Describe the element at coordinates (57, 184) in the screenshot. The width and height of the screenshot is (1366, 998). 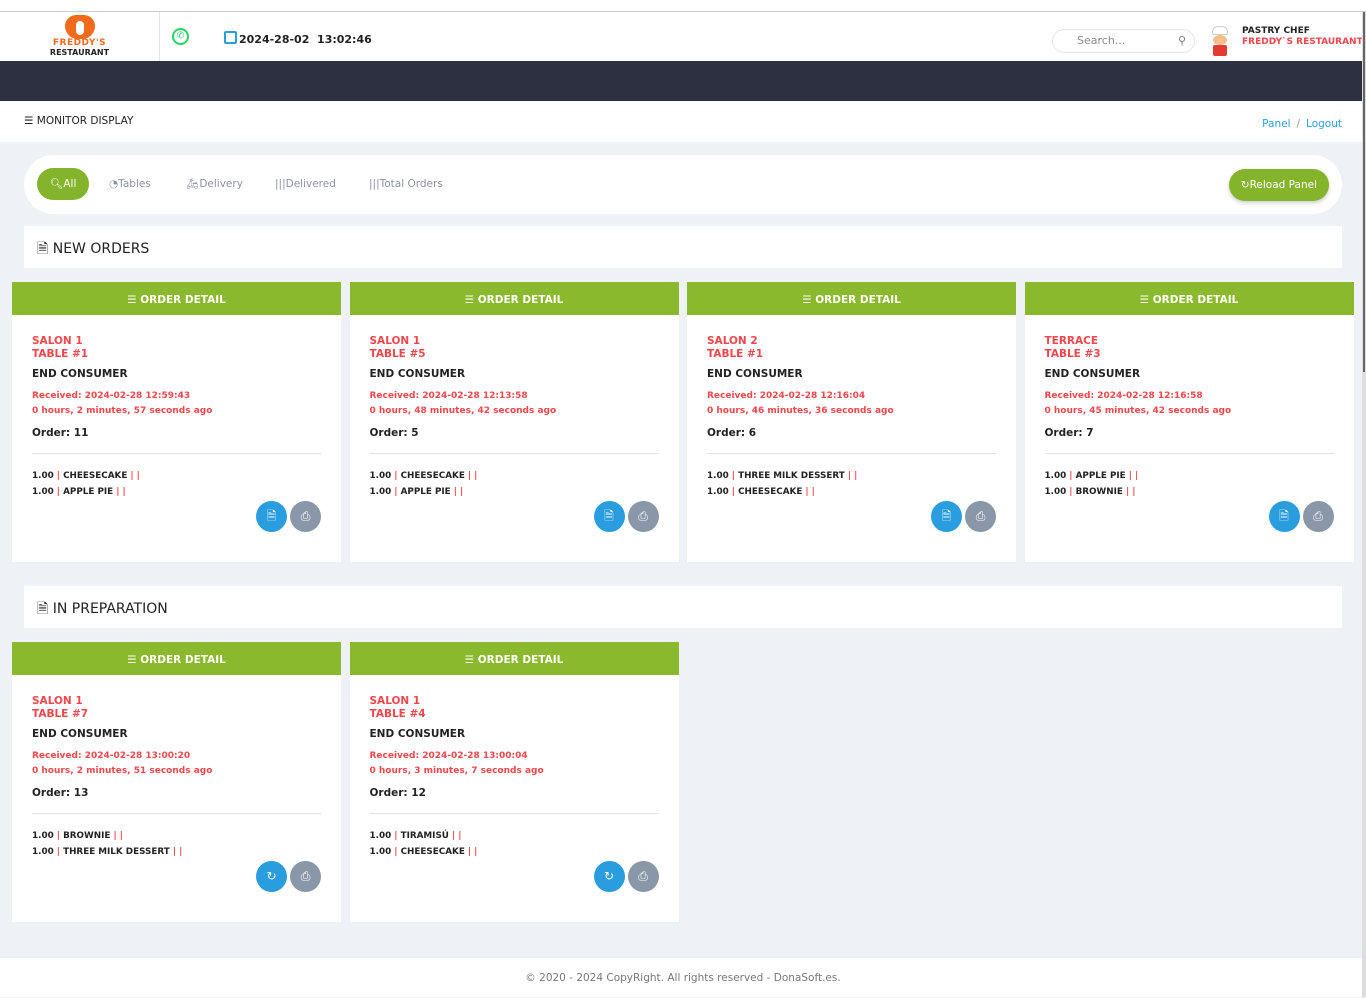
I see `search-icon: 🔍︎` at that location.